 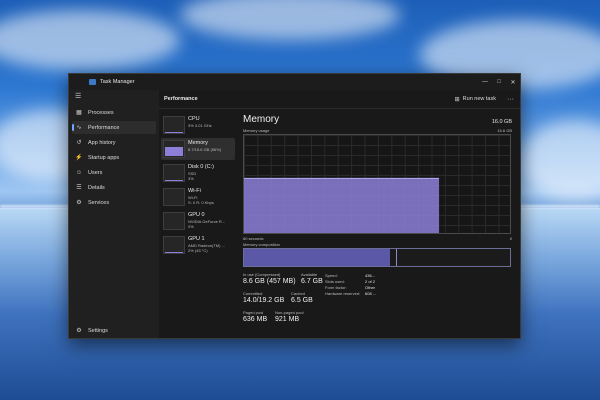 I want to click on title-bar: Task Manager — □ ✕, so click(x=294, y=82).